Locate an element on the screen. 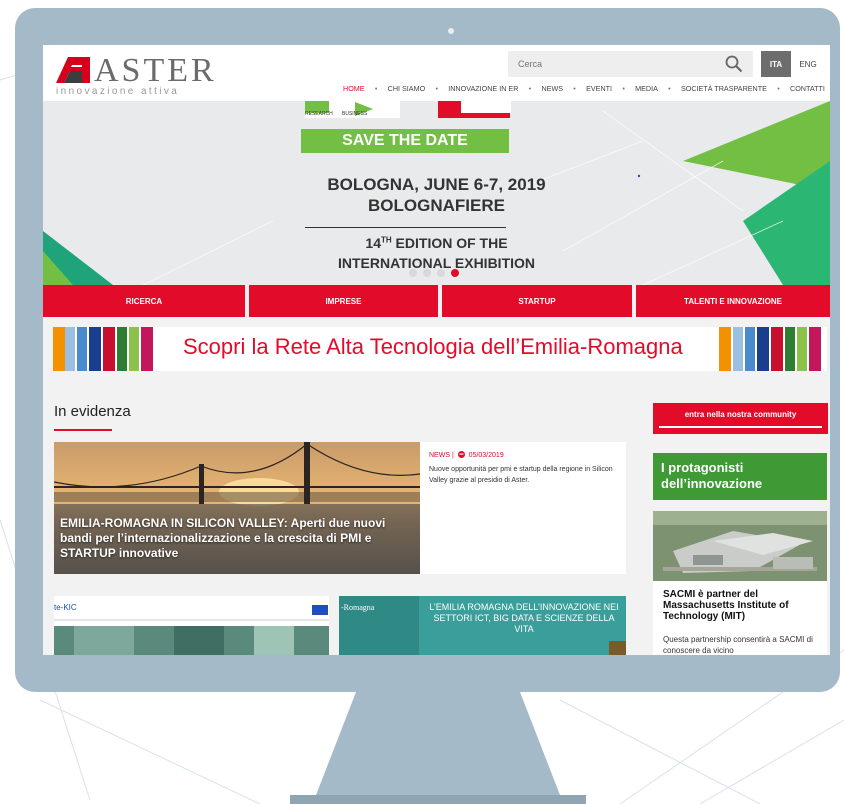 Image resolution: width=844 pixels, height=804 pixels. nav-news: NEWS is located at coordinates (552, 88).